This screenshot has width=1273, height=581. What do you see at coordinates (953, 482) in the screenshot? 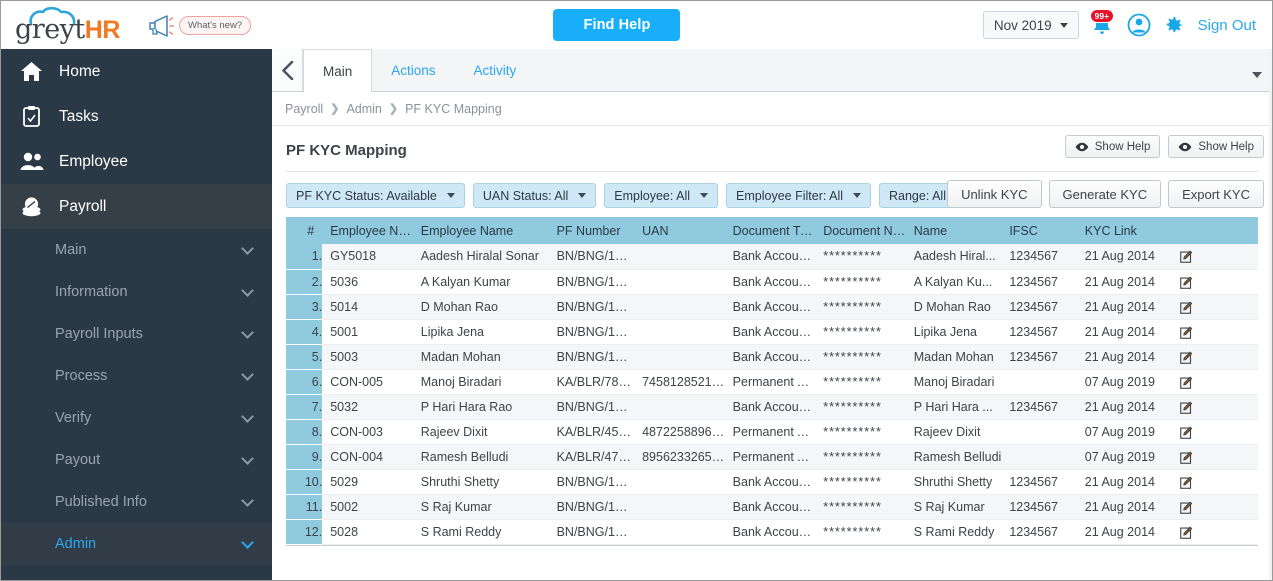
I see `cell-name: Shruthi Shetty` at bounding box center [953, 482].